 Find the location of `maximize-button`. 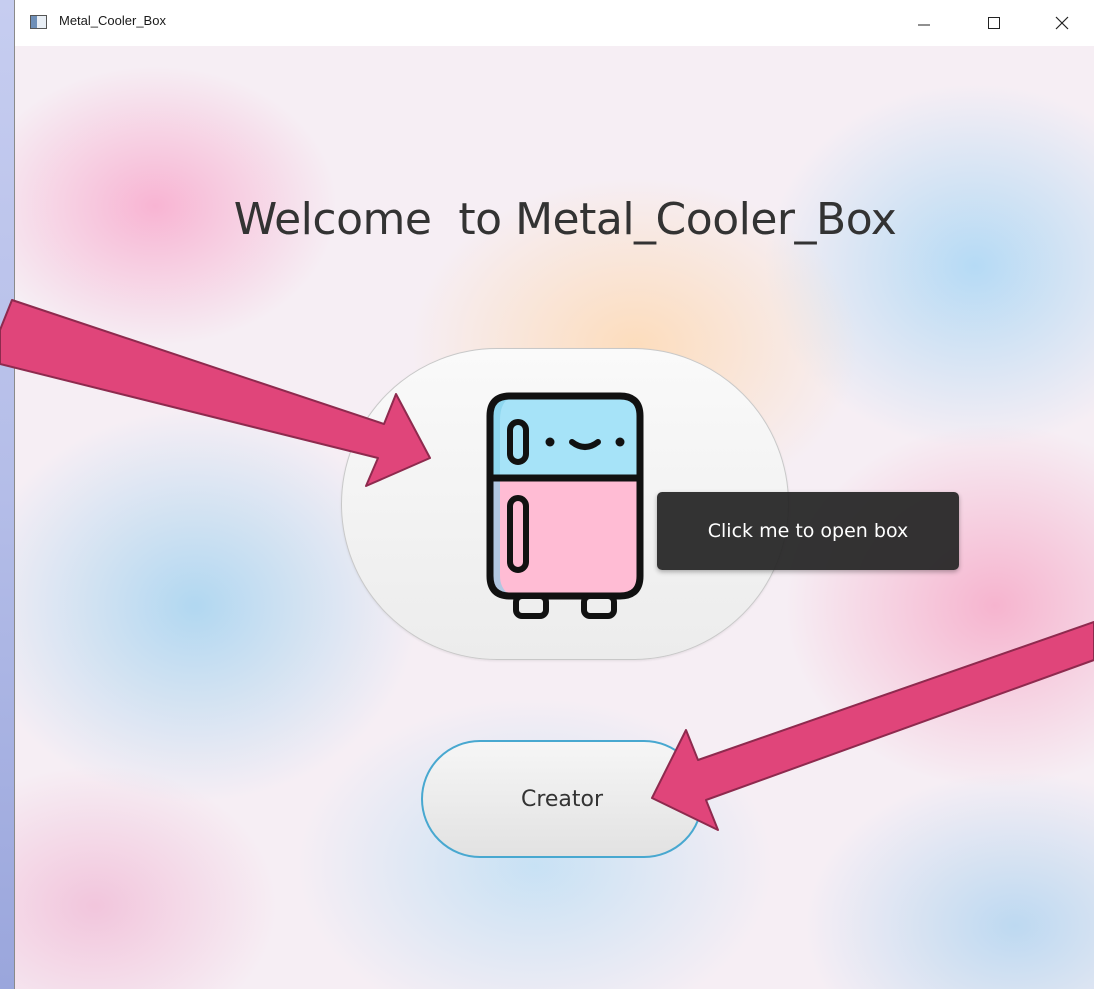

maximize-button is located at coordinates (994, 23).